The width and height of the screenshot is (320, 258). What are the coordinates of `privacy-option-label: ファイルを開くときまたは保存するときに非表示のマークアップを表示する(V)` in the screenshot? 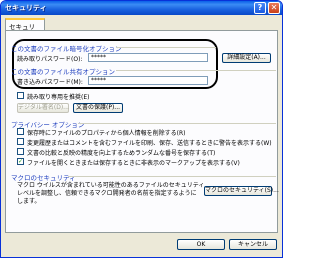 It's located at (133, 163).